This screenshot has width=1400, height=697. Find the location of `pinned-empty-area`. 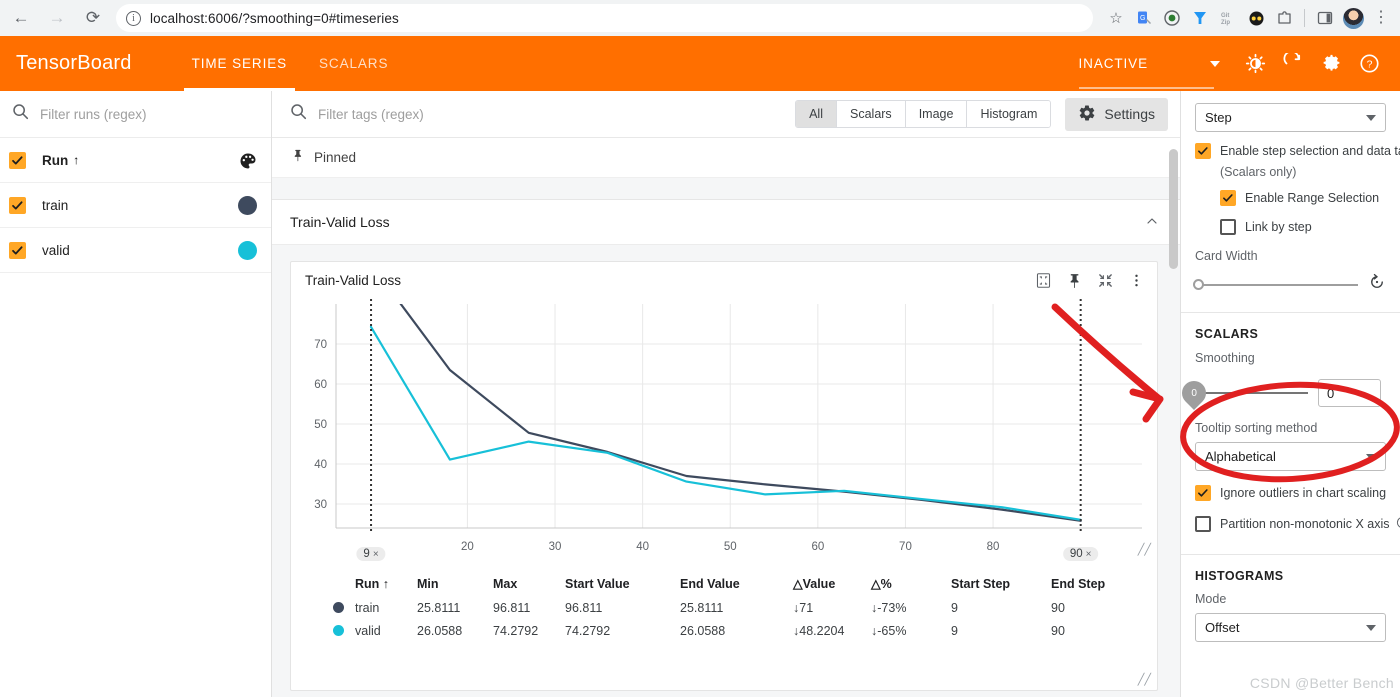

pinned-empty-area is located at coordinates (726, 189).